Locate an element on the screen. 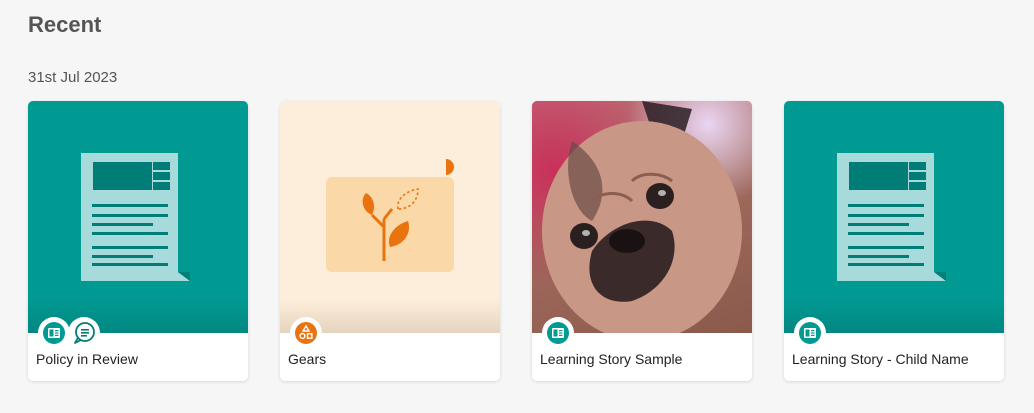  sprout-illustration is located at coordinates (390, 215).